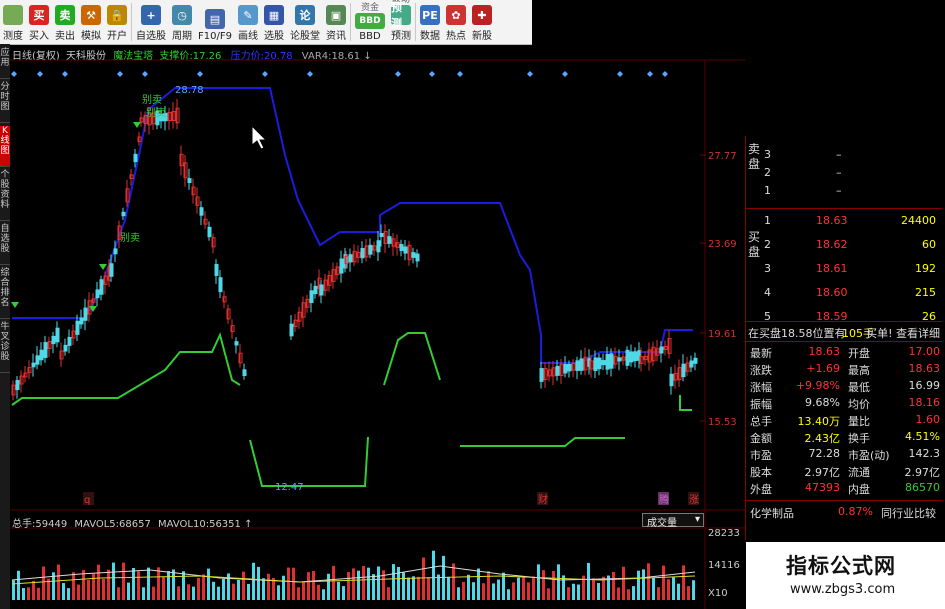 The width and height of the screenshot is (945, 609). What do you see at coordinates (761, 421) in the screenshot?
I see `stat-label: 总手` at bounding box center [761, 421].